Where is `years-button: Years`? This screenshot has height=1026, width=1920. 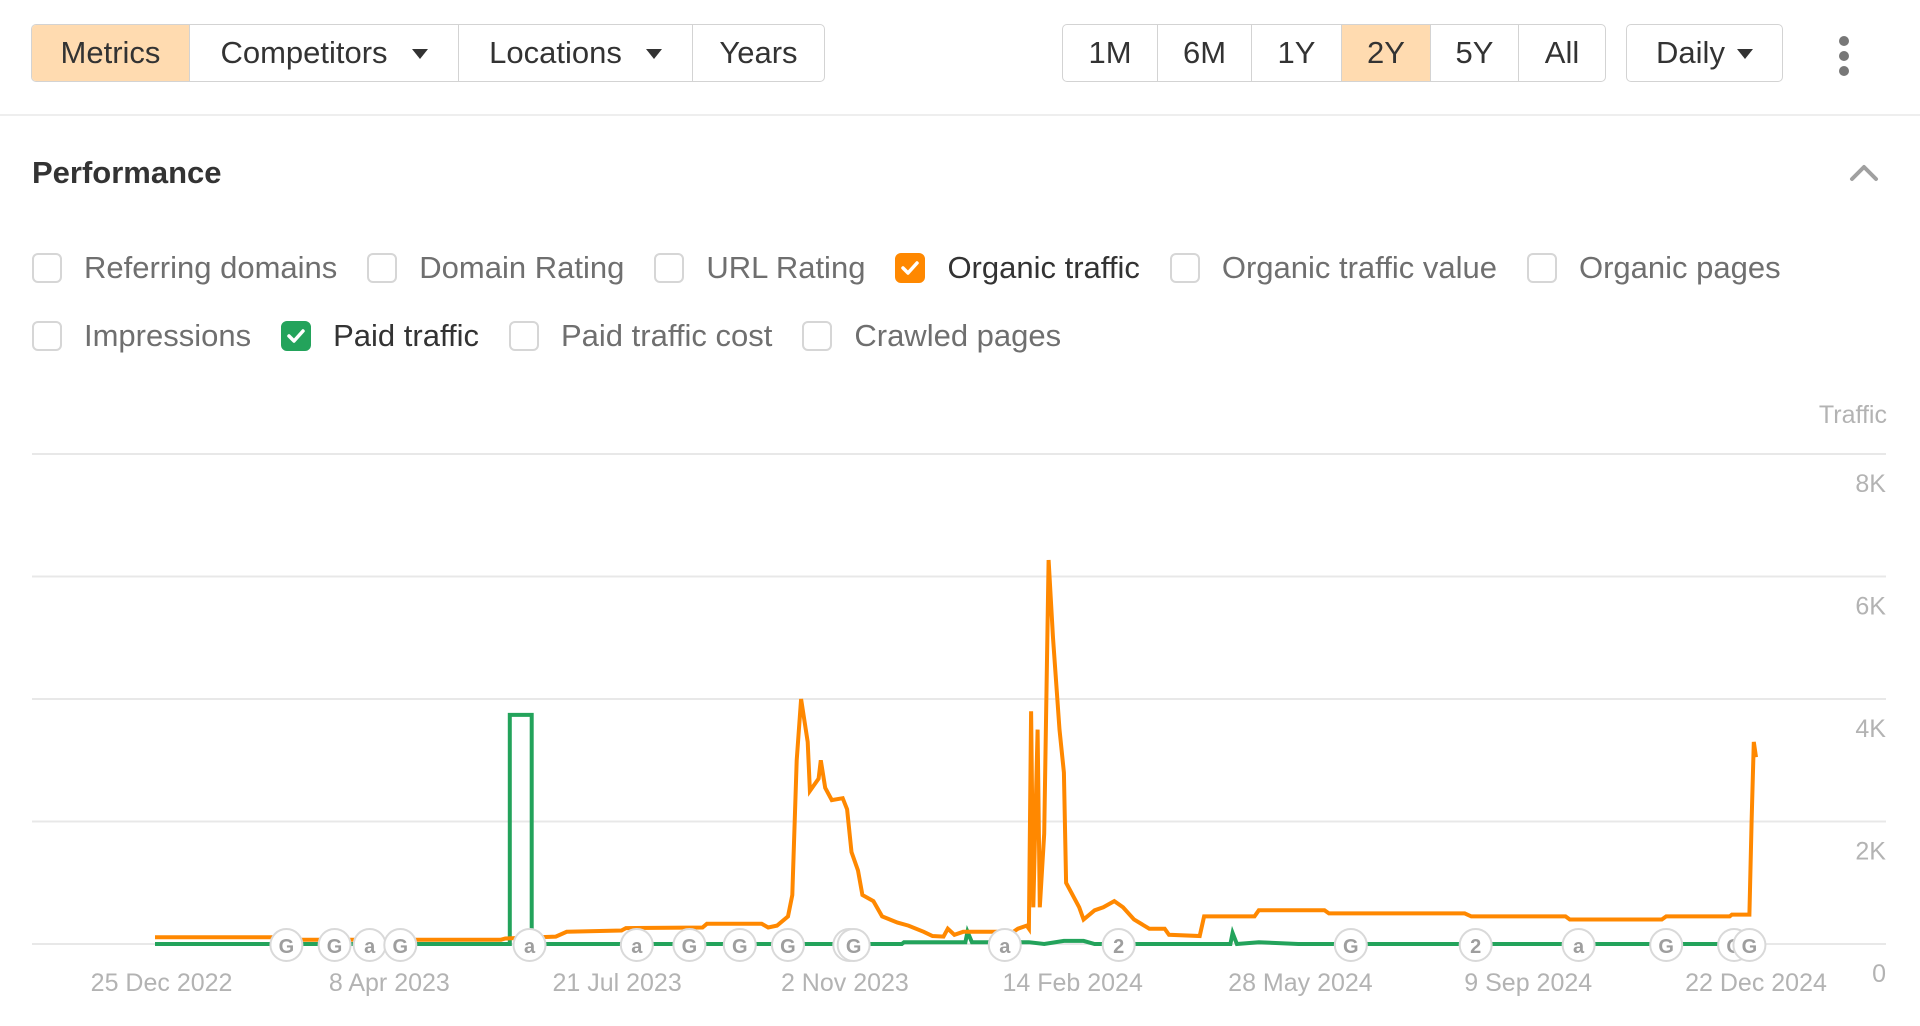
years-button: Years is located at coordinates (758, 53).